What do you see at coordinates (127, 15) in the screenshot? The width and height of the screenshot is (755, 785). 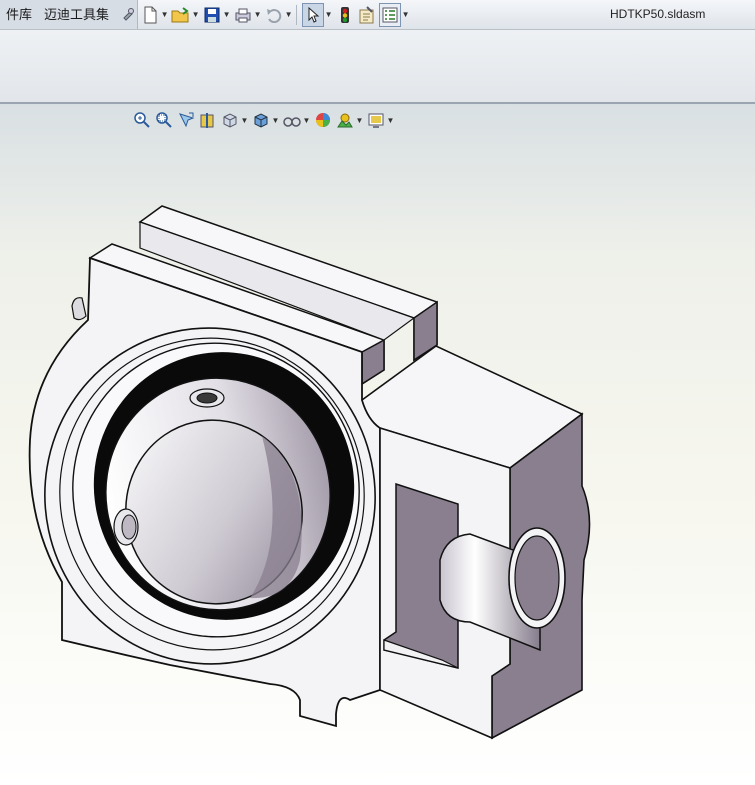 I see `pin-icon` at bounding box center [127, 15].